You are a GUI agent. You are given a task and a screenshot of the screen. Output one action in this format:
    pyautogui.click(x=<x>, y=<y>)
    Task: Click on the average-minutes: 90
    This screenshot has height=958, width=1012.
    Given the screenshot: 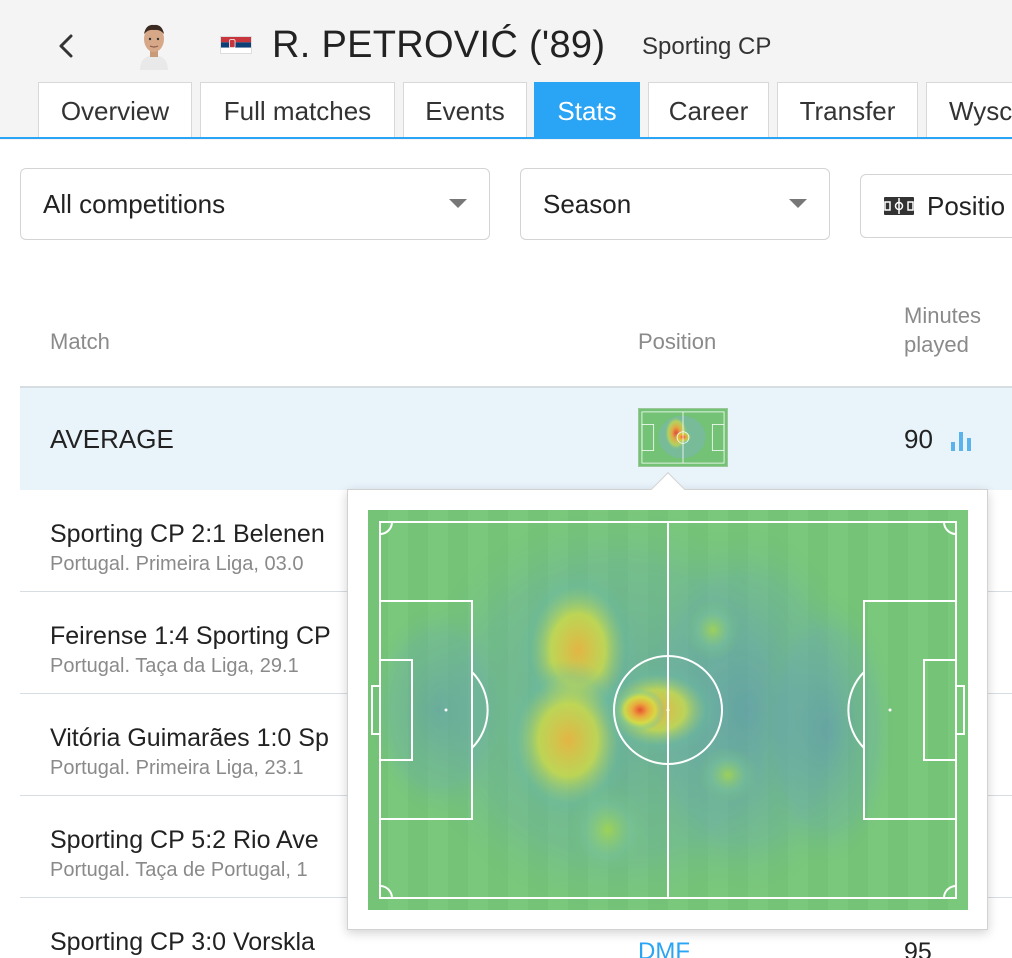 What is the action you would take?
    pyautogui.click(x=918, y=439)
    